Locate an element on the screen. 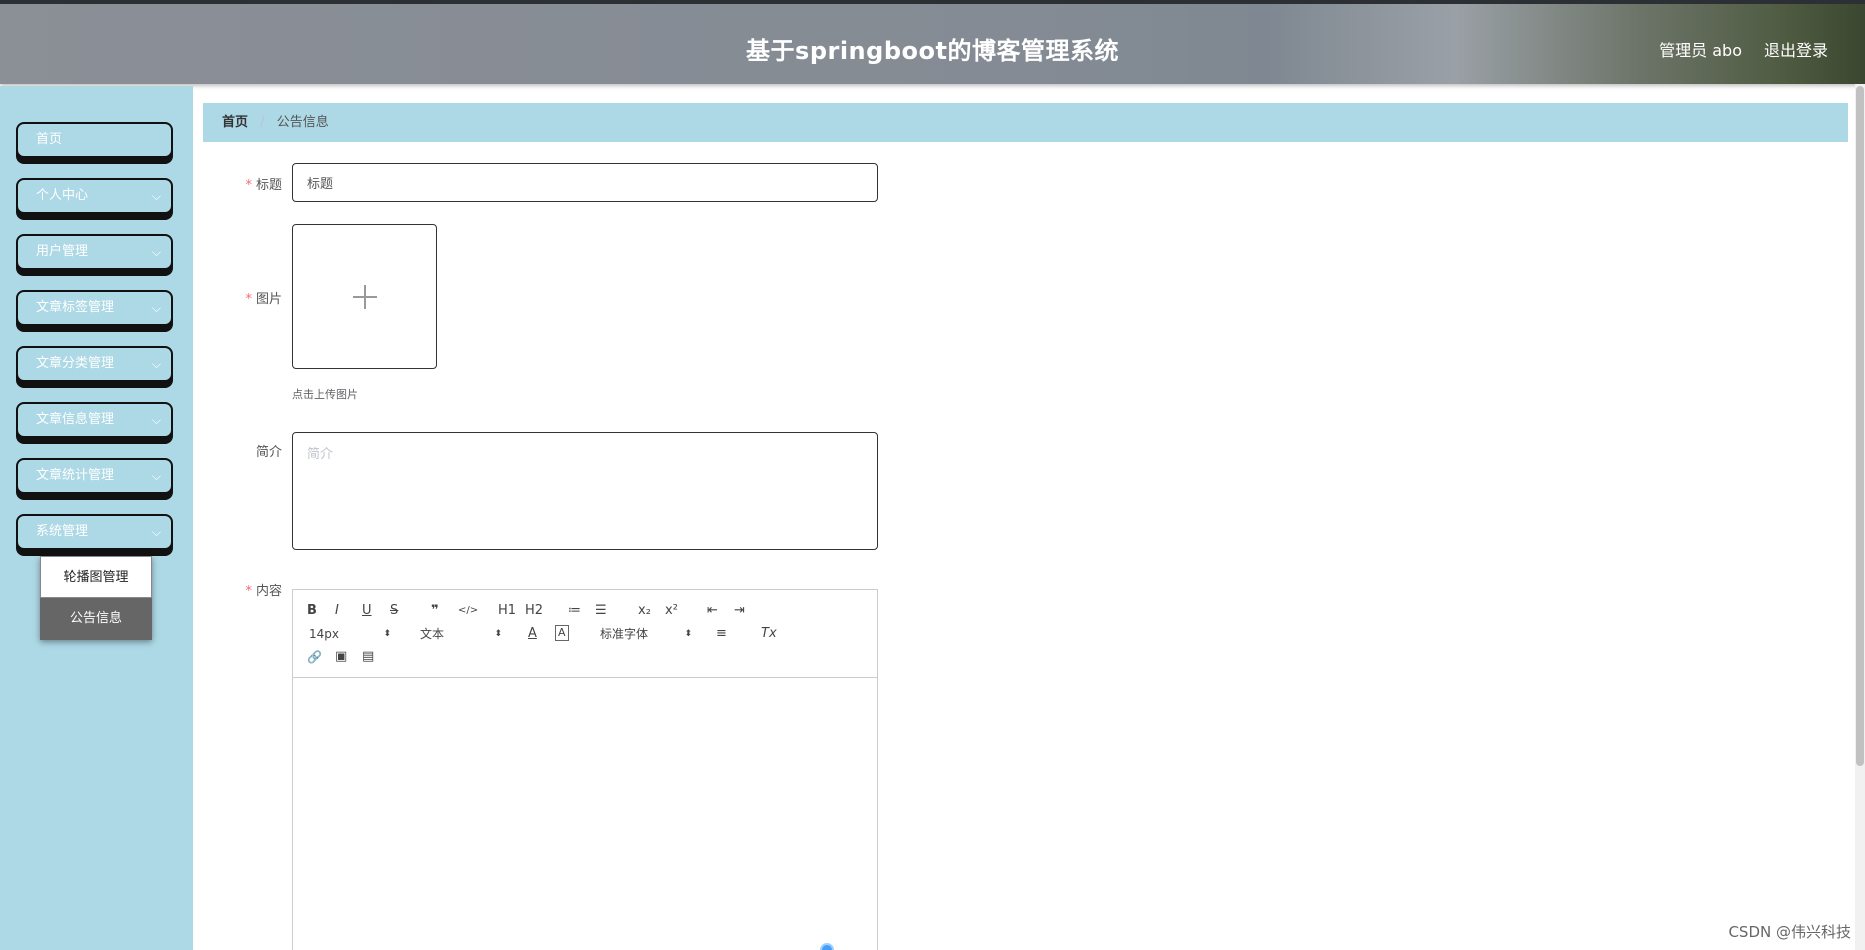  sidebar-item-label: 系统管理 is located at coordinates (62, 531).